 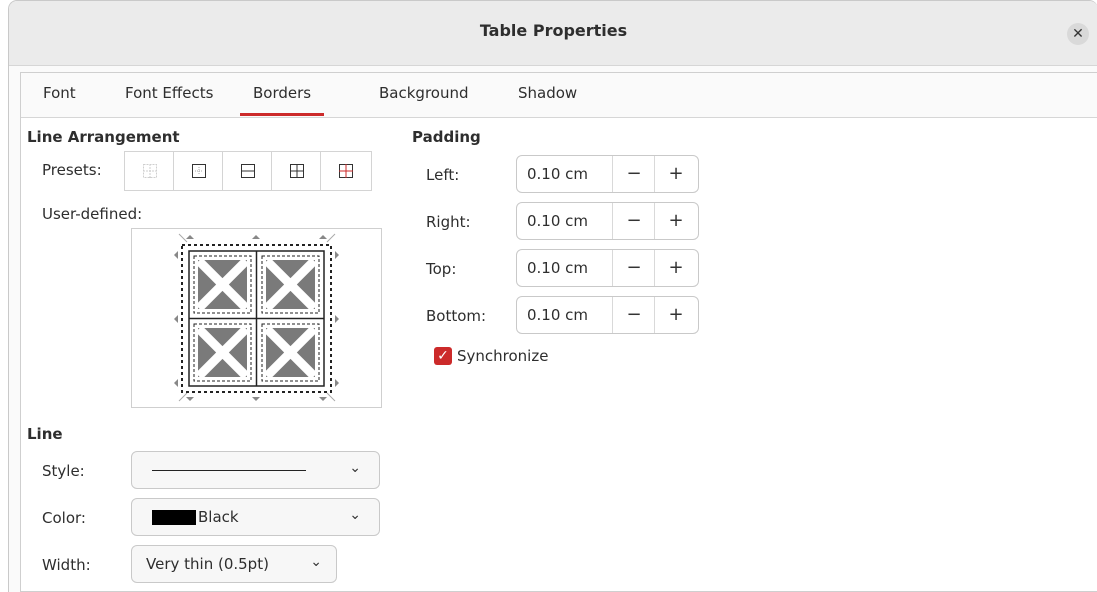 What do you see at coordinates (633, 174) in the screenshot?
I see `padding-left-decrement-button: −` at bounding box center [633, 174].